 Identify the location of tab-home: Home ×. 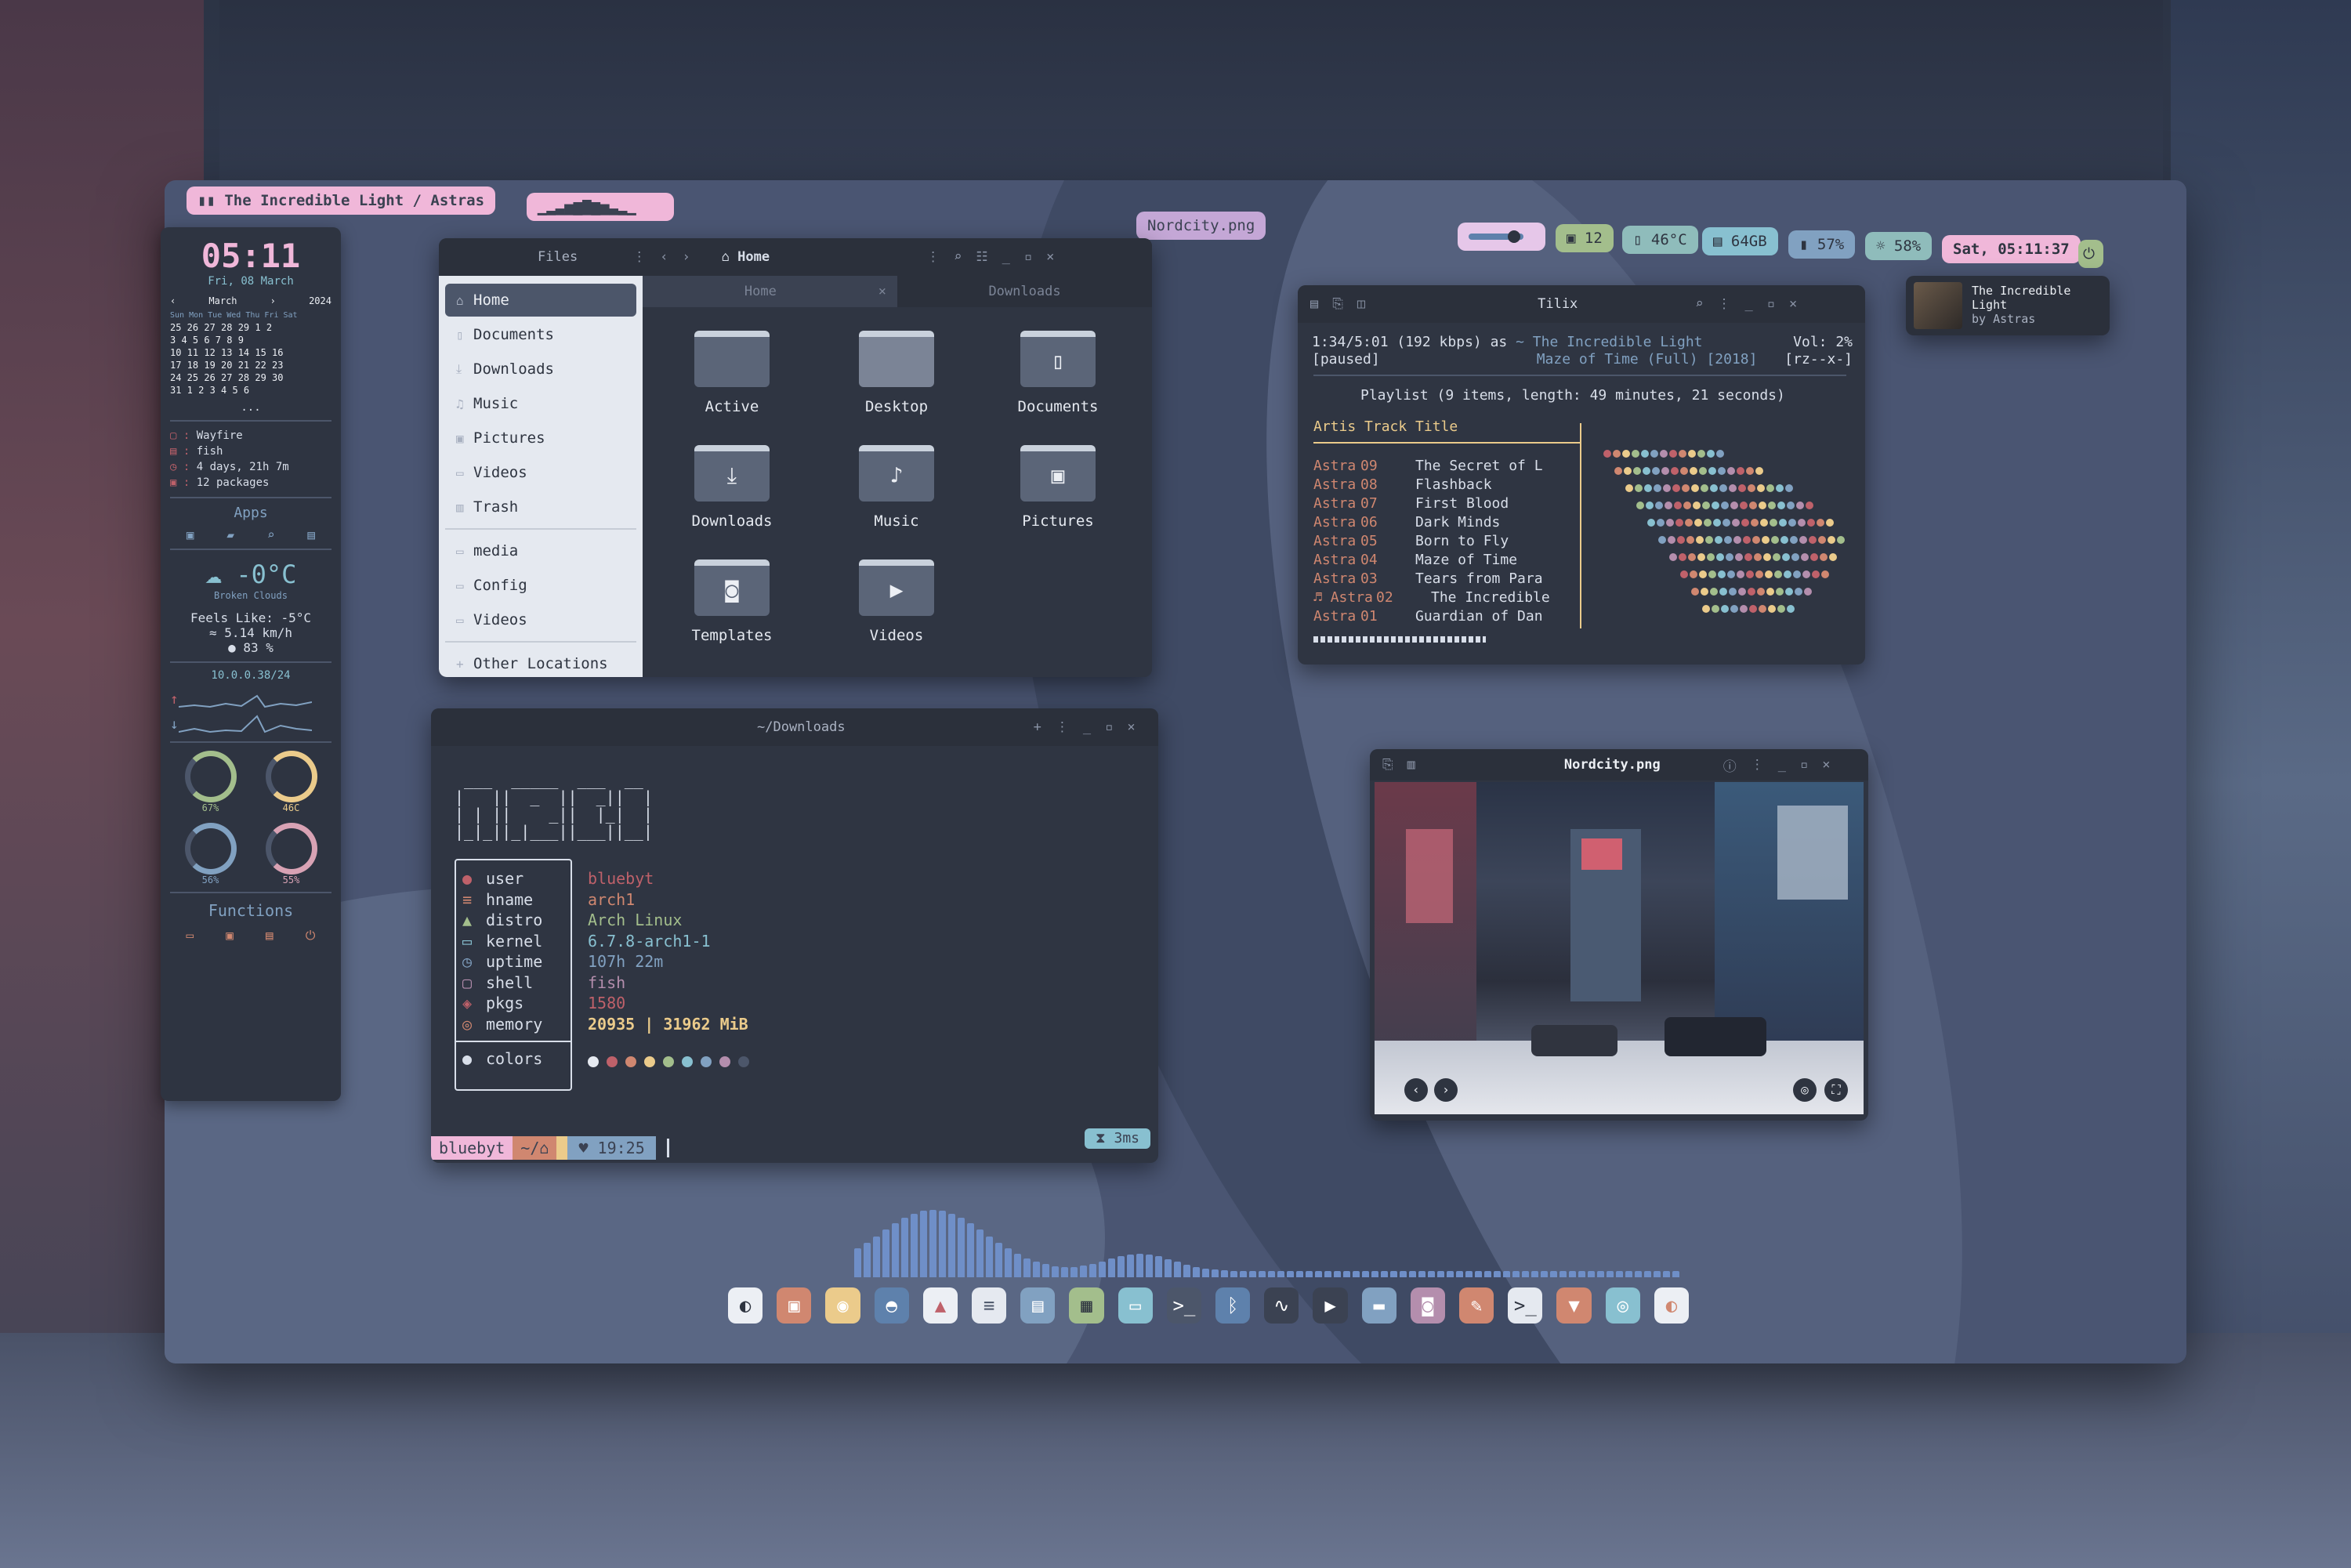
(770, 292).